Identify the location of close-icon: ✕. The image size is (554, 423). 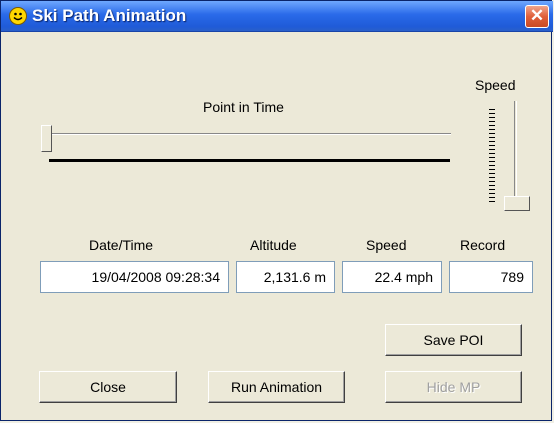
(537, 15).